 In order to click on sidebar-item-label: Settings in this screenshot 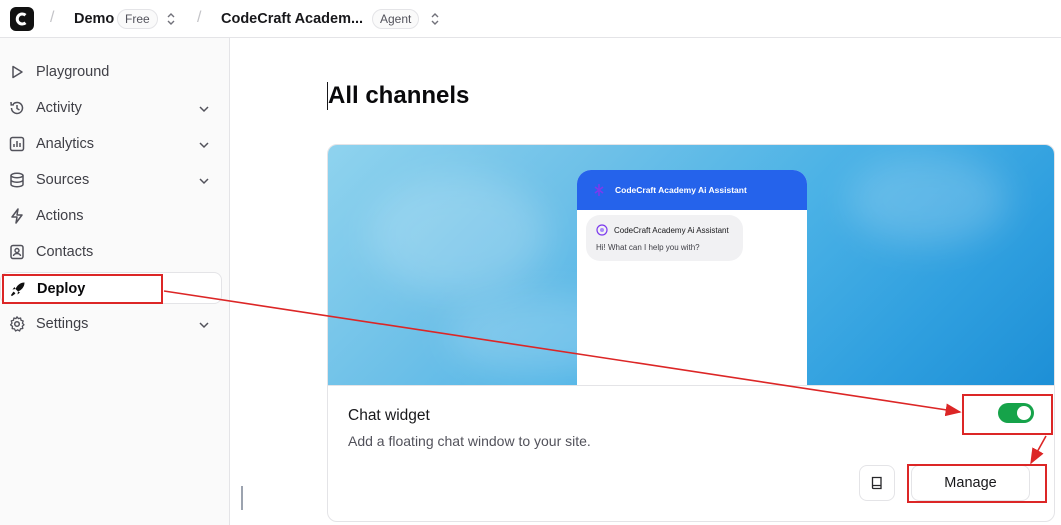, I will do `click(62, 324)`.